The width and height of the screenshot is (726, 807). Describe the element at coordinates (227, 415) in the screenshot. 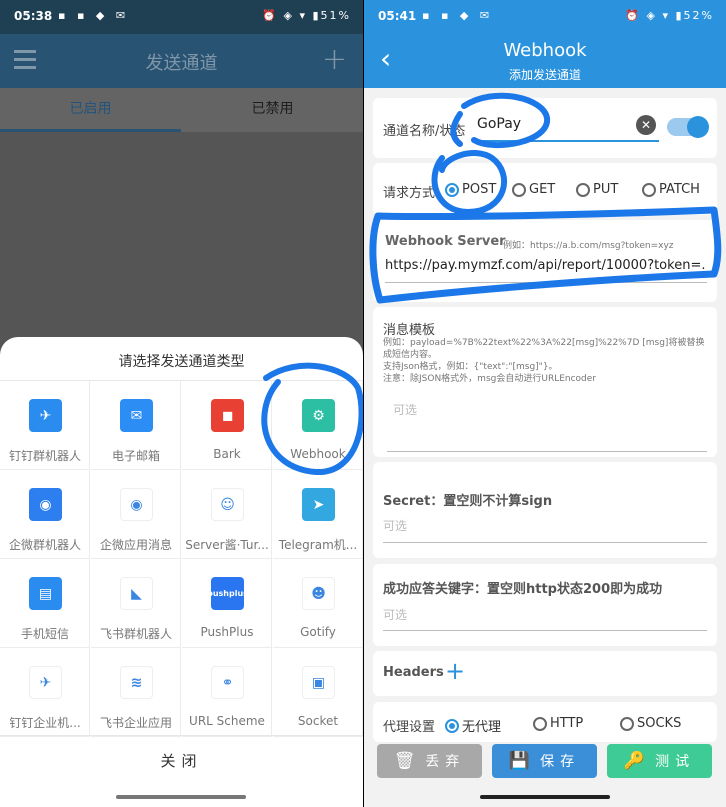

I see `bark-icon: ◼` at that location.